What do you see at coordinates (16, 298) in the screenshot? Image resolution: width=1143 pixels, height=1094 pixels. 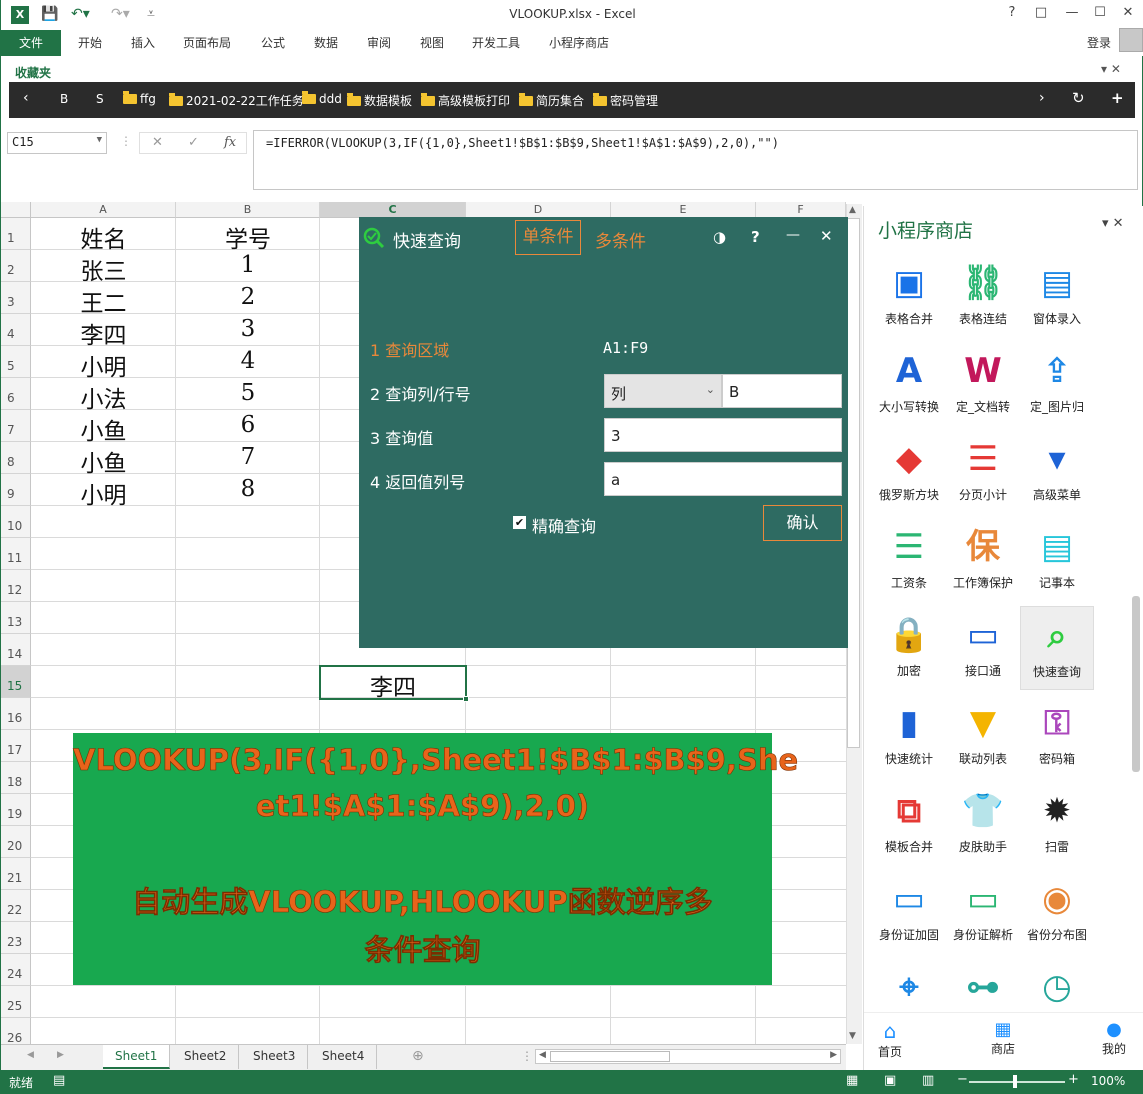 I see `row-header: 3` at bounding box center [16, 298].